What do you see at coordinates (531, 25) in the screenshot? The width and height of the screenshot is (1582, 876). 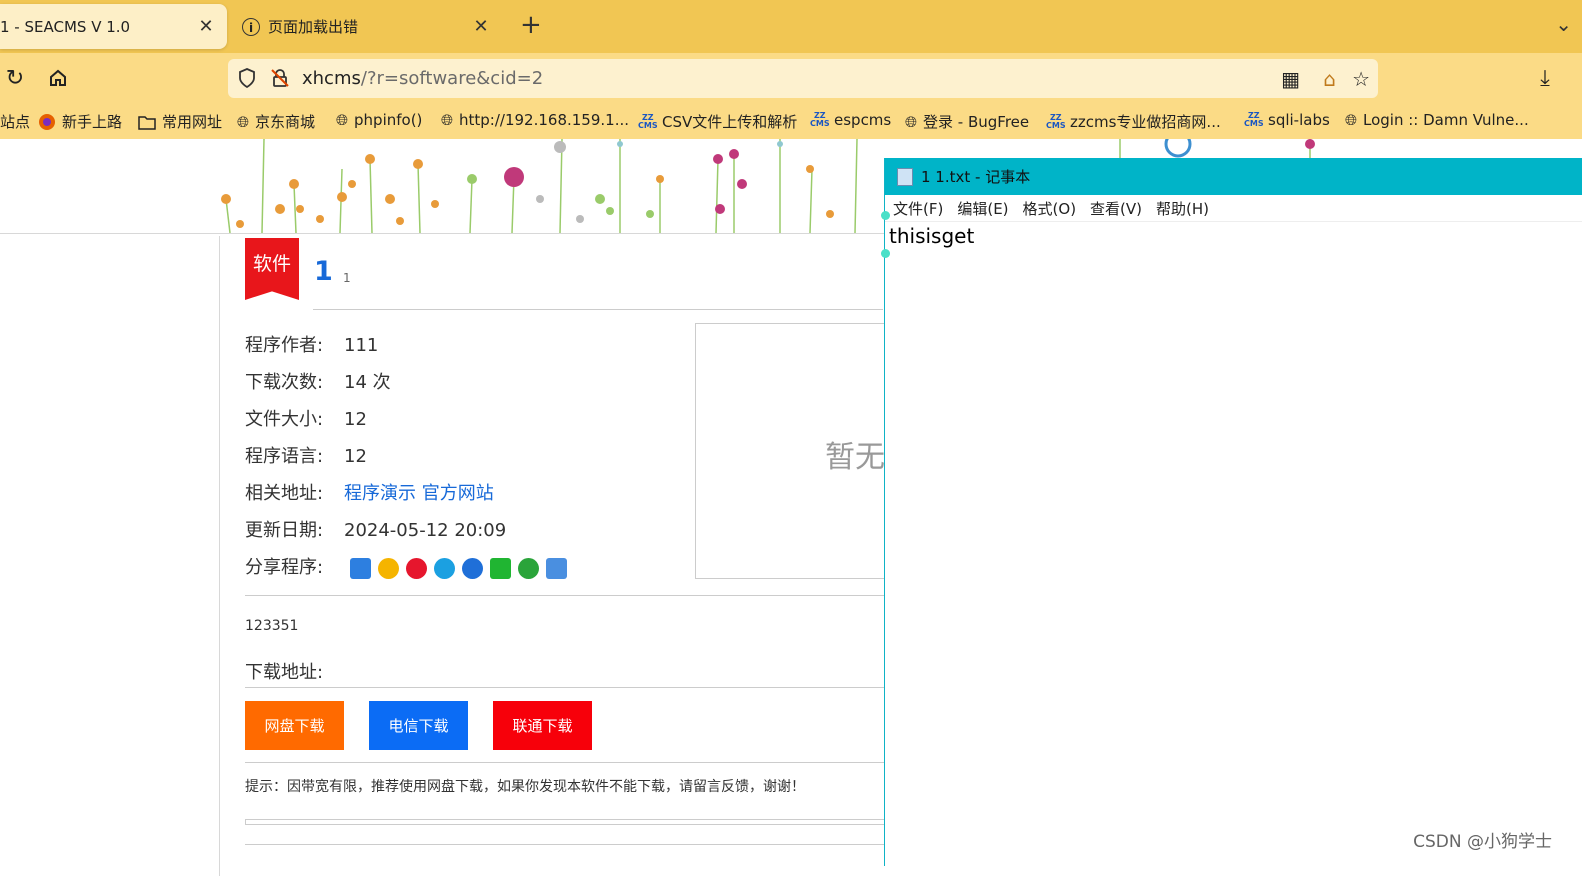 I see `new-tab-icon: +` at bounding box center [531, 25].